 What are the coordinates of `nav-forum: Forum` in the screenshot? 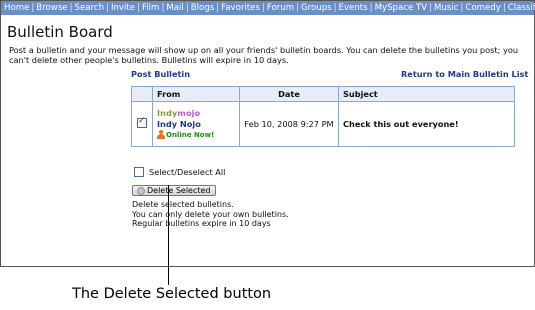 It's located at (280, 8).